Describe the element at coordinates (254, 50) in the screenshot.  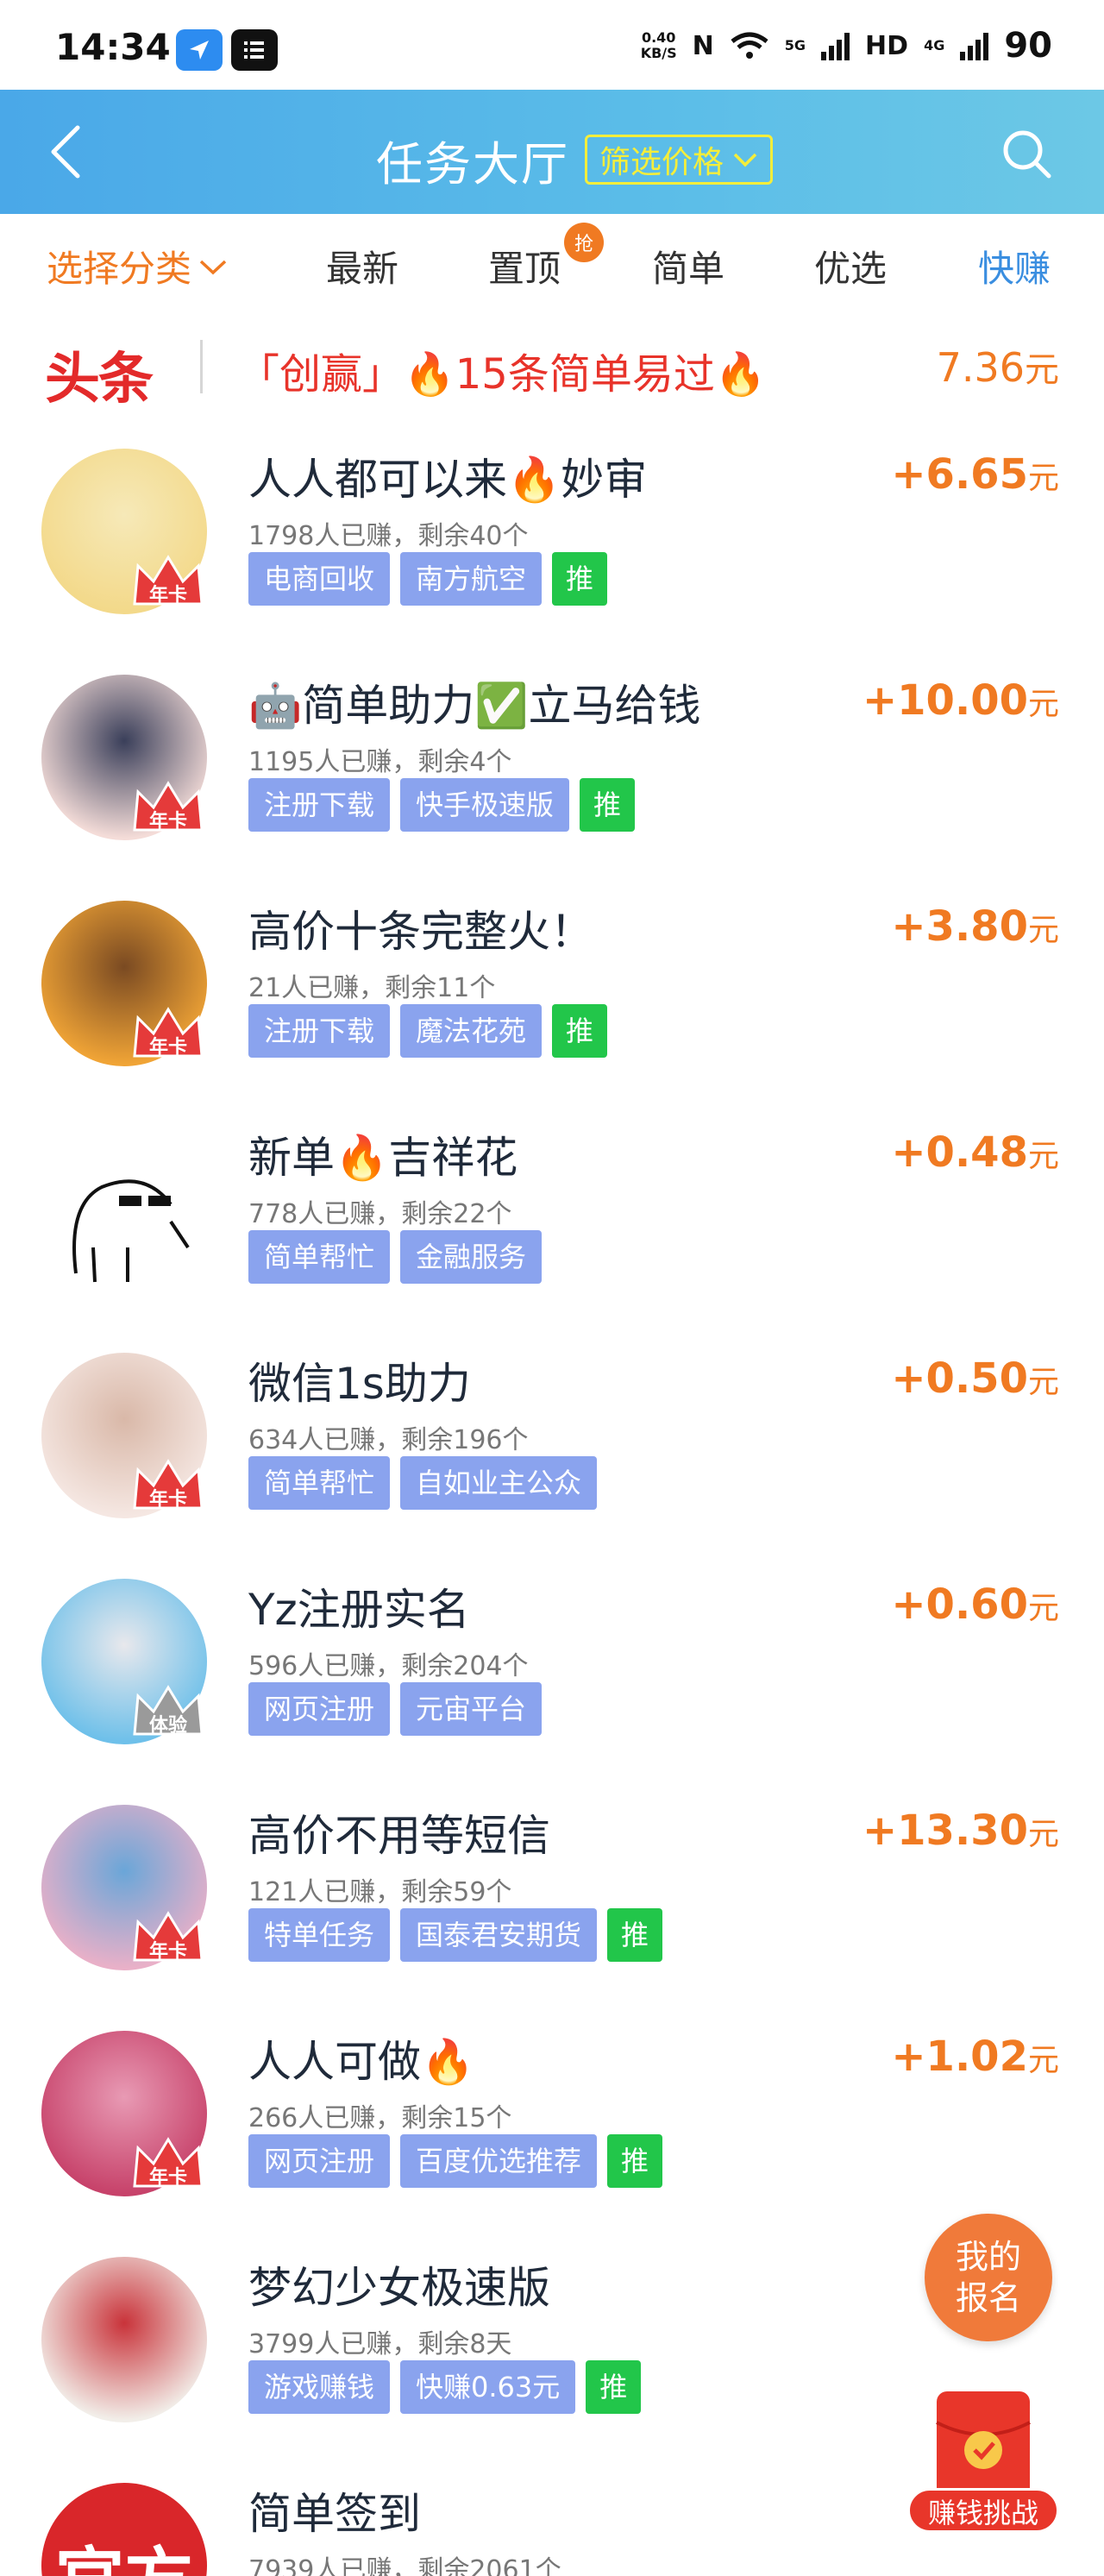
I see `list-icon` at that location.